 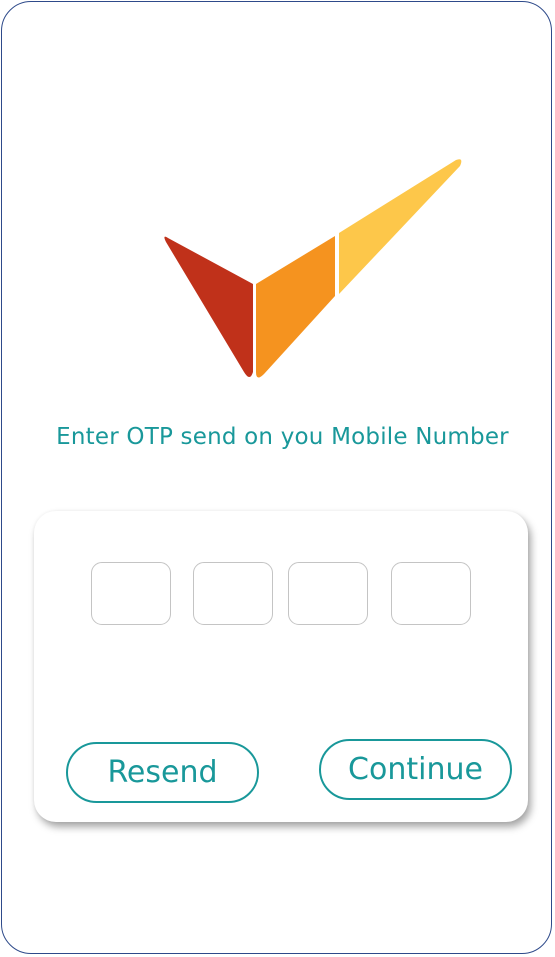 I want to click on logo-yellow-segment, so click(x=400, y=226).